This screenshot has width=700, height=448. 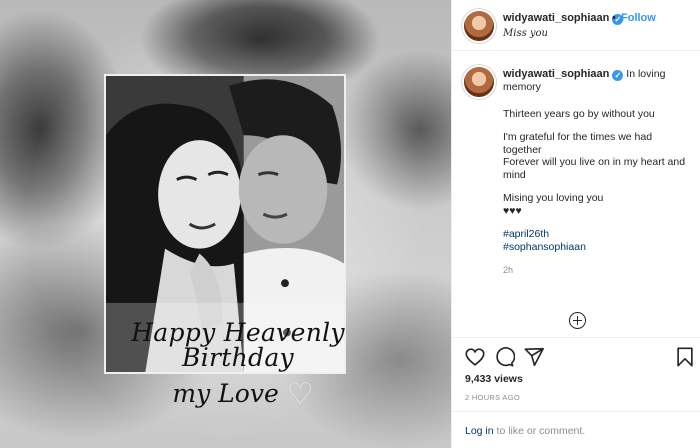 I want to click on login-link: Log in, so click(x=479, y=431).